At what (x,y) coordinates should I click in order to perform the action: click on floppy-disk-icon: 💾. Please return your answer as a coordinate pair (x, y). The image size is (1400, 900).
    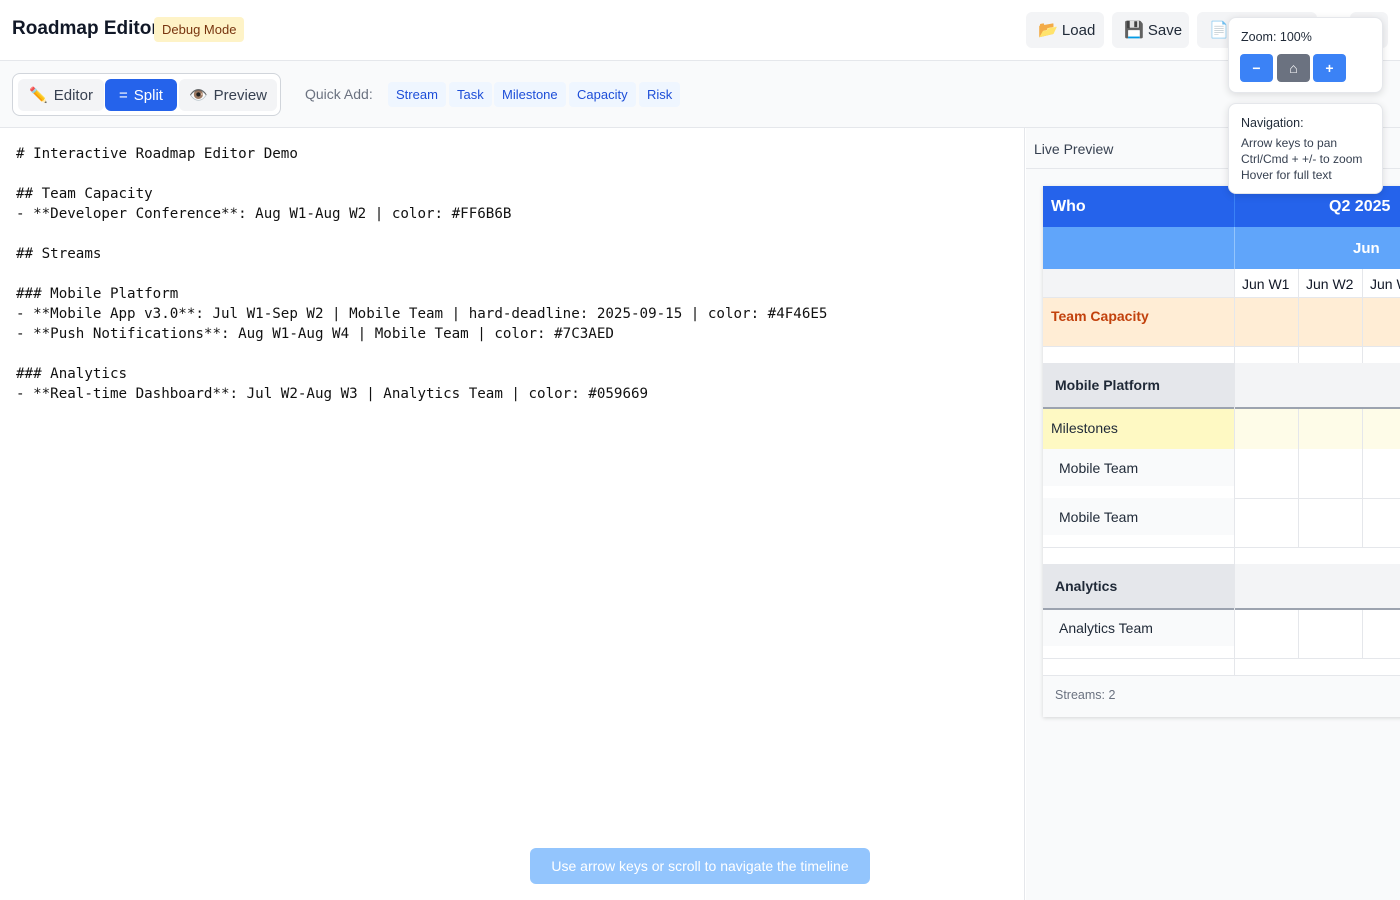
    Looking at the image, I should click on (1134, 30).